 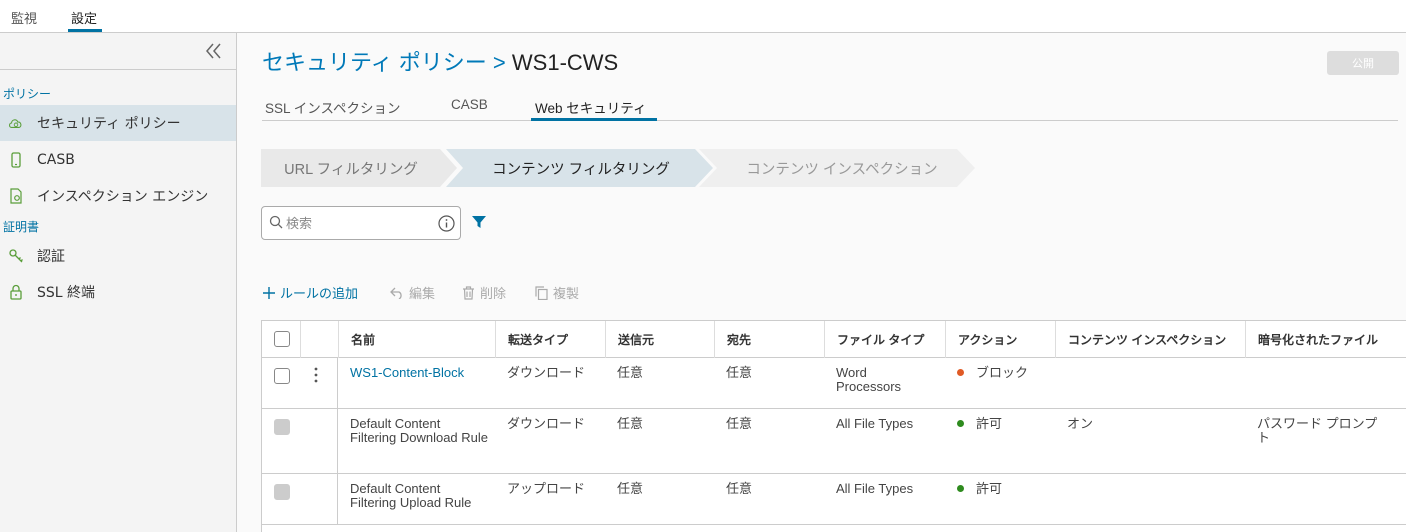 What do you see at coordinates (830, 120) in the screenshot?
I see `tabs-divider` at bounding box center [830, 120].